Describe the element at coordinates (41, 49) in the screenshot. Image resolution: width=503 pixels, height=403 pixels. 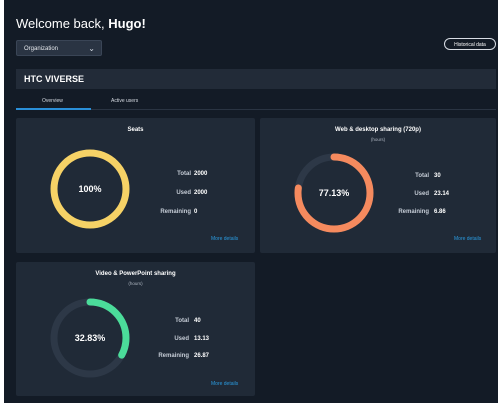
I see `organization-select-label: Organization` at that location.